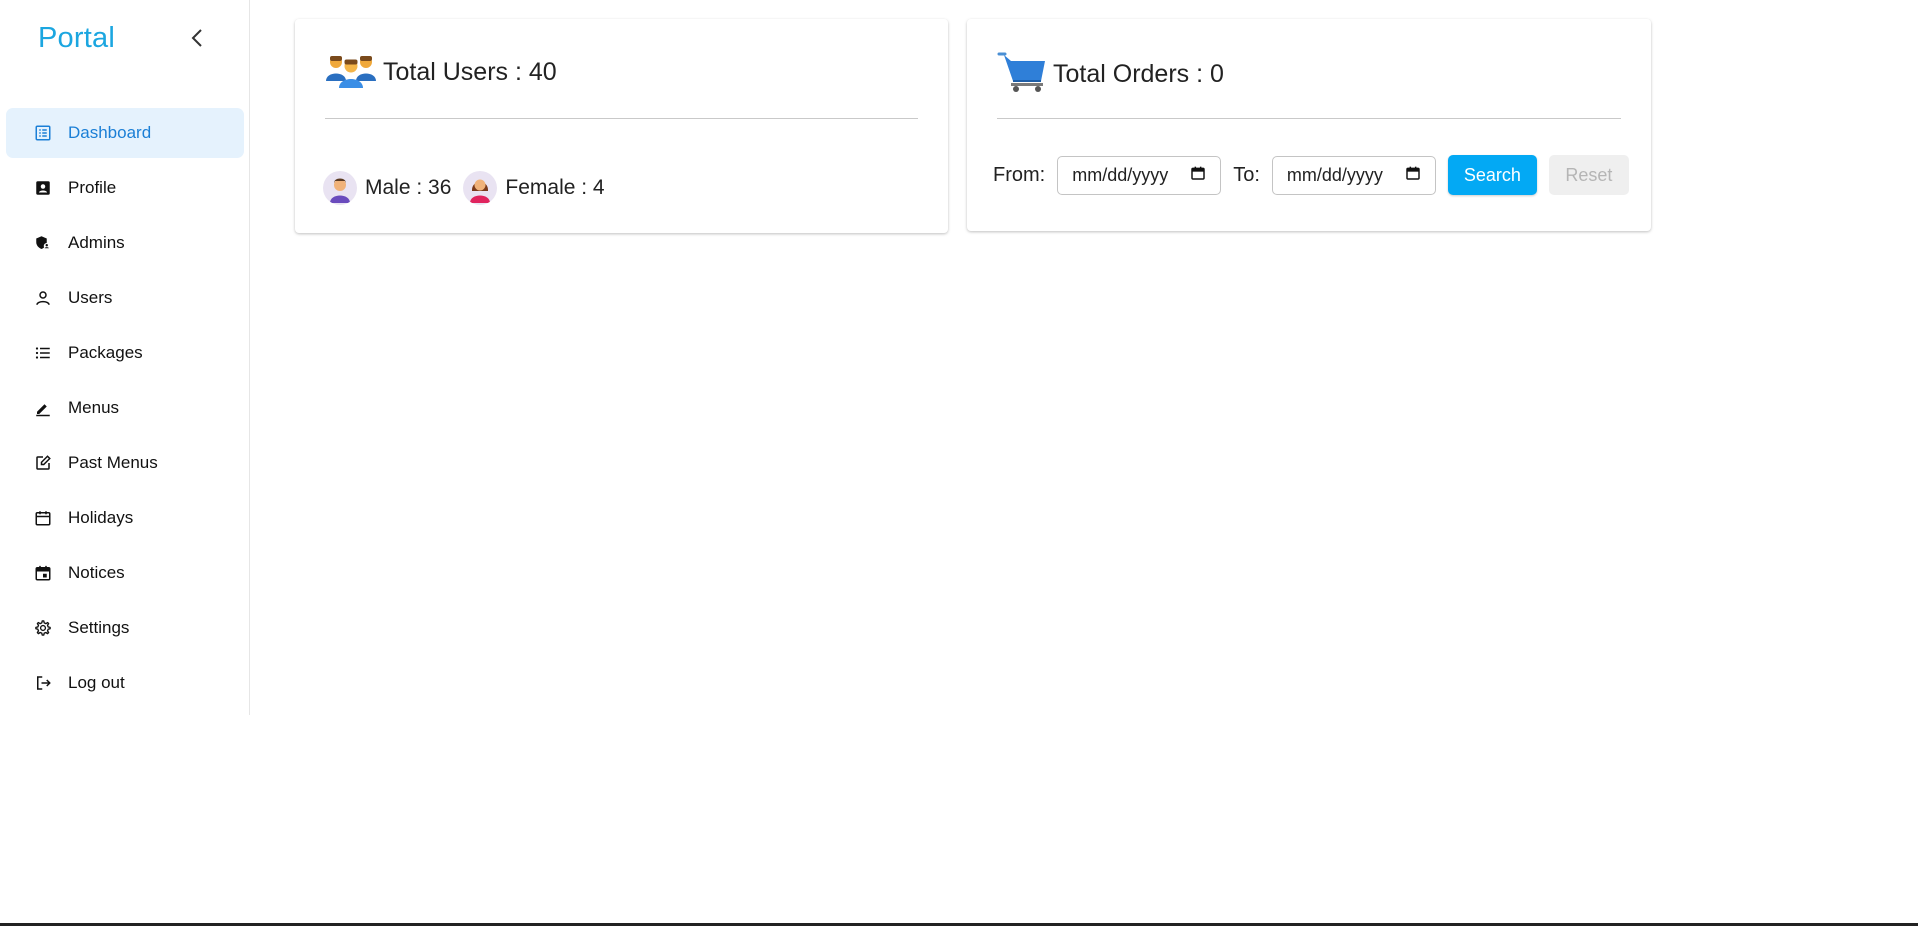 The width and height of the screenshot is (1918, 926). I want to click on collapse-sidebar-button, so click(198, 38).